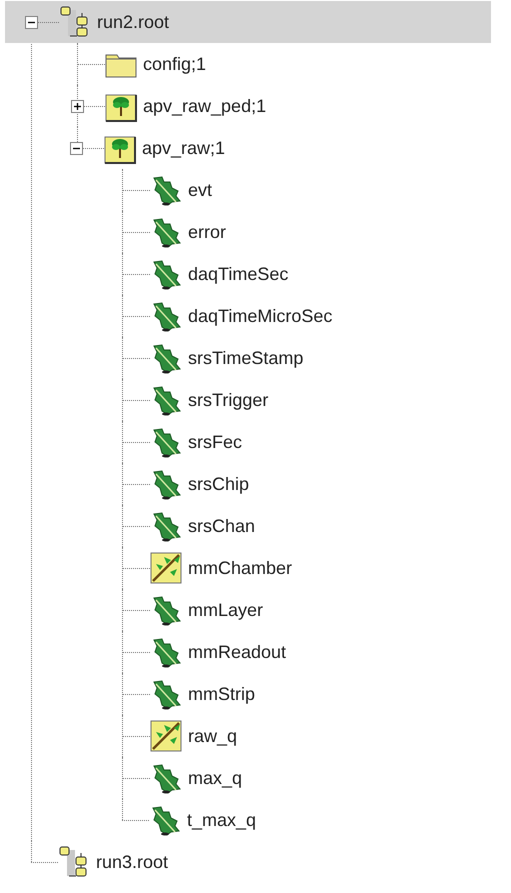 This screenshot has height=893, width=511. What do you see at coordinates (317, 274) in the screenshot?
I see `tree-item: daqTimeSec` at bounding box center [317, 274].